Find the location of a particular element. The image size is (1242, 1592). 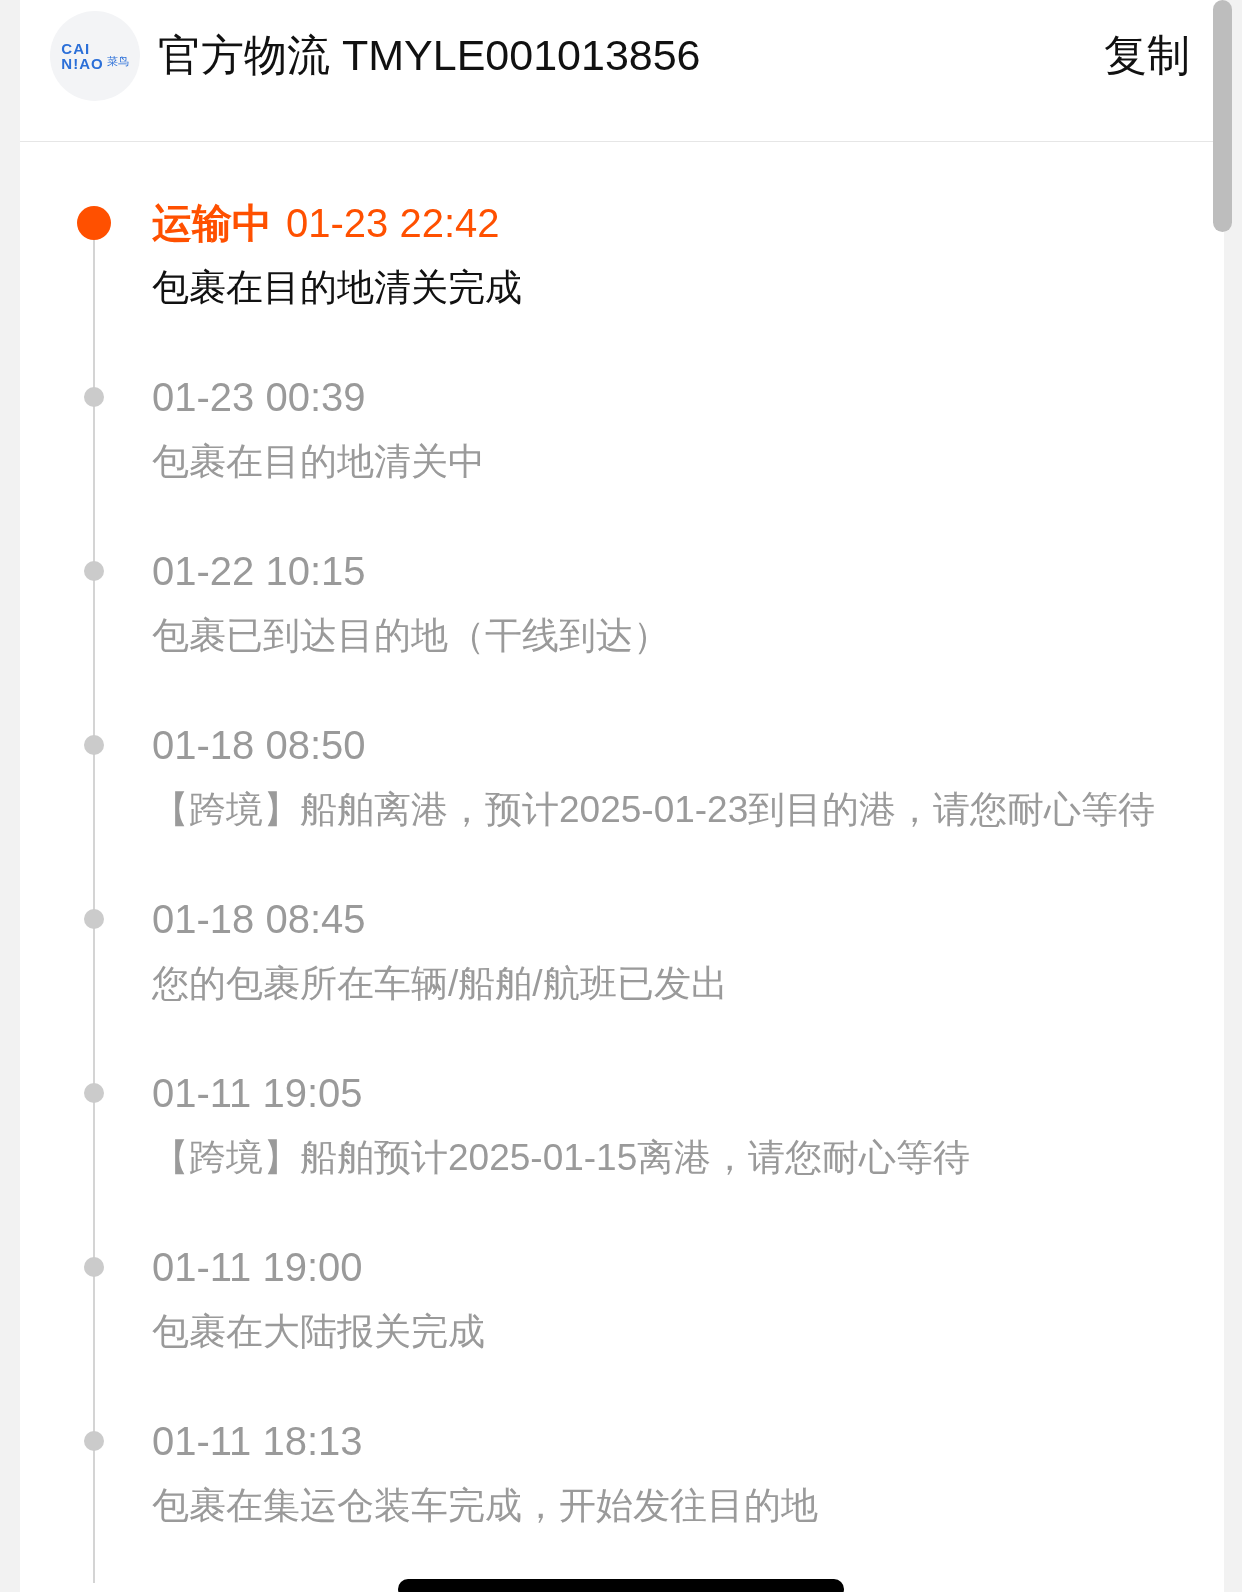

event-description: 包裹在大陆报关完成 is located at coordinates (319, 1332).